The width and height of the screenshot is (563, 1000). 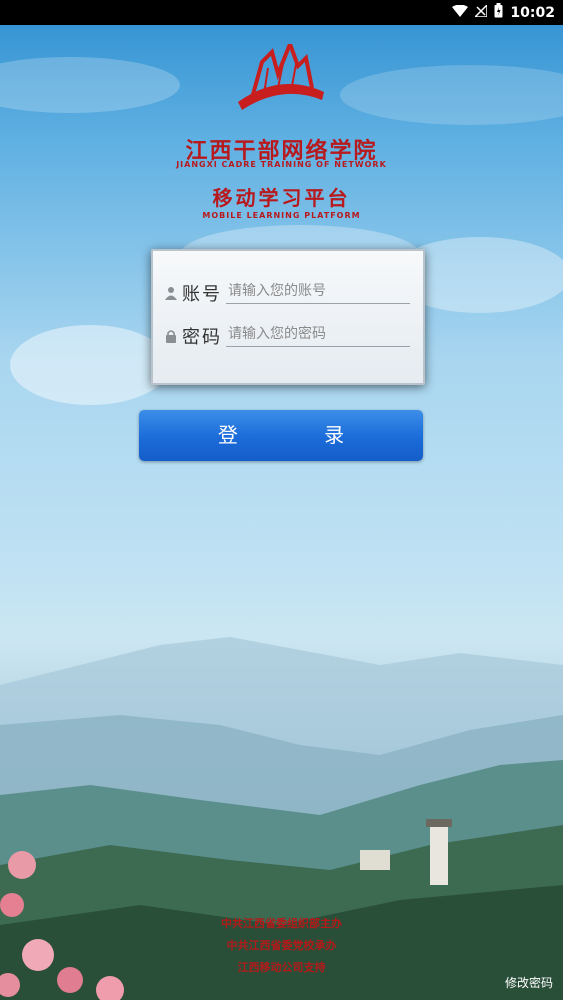 What do you see at coordinates (281, 164) in the screenshot?
I see `app-title-english: JIANGXI CADRE TRAINING OF NETWORK` at bounding box center [281, 164].